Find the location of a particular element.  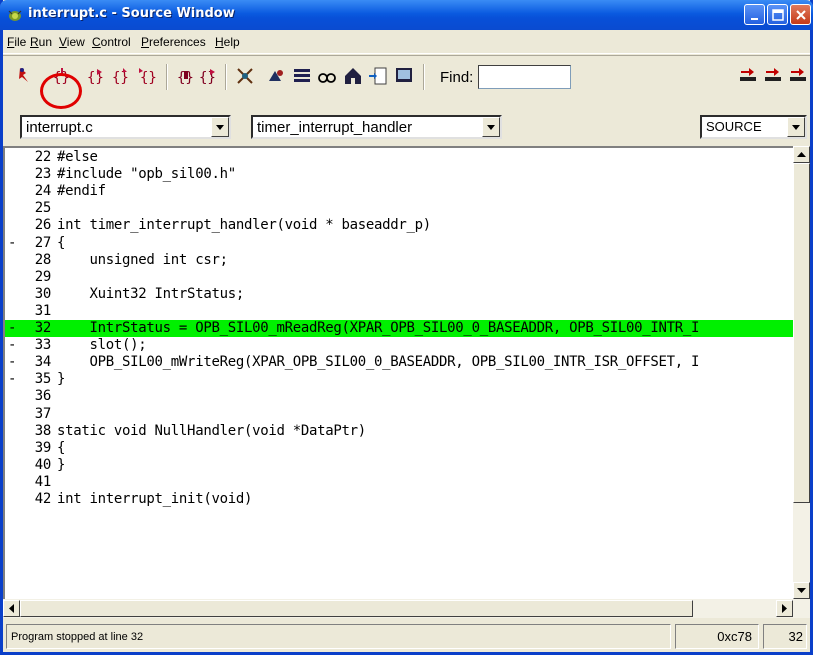

mode-combo: SOURCE is located at coordinates (753, 127).